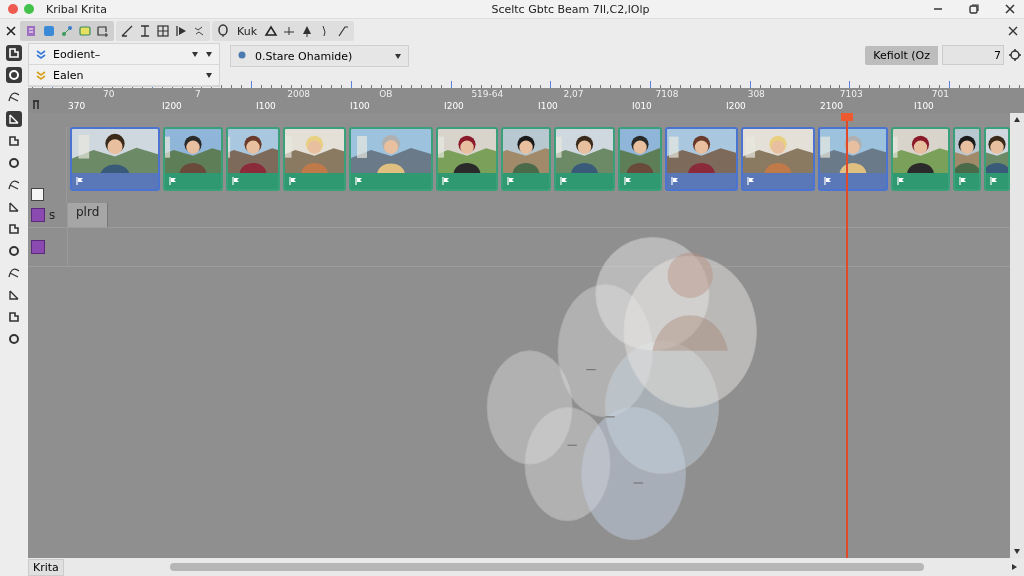  I want to click on ruler-label: 701, so click(941, 94).